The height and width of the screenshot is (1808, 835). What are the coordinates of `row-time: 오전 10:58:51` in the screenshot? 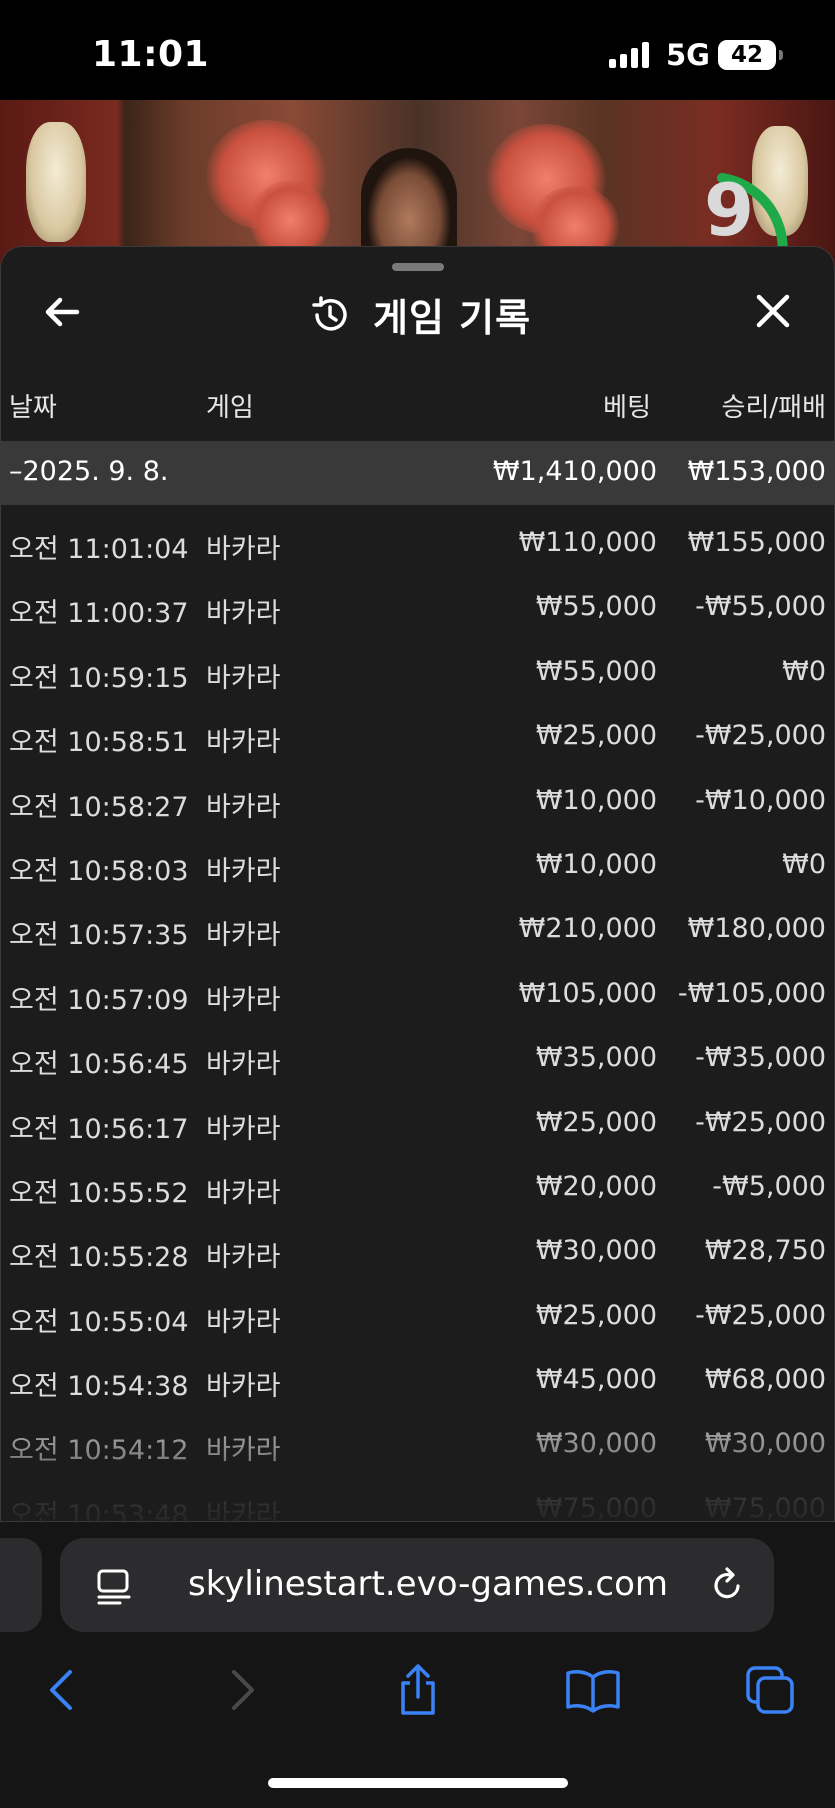 It's located at (99, 743).